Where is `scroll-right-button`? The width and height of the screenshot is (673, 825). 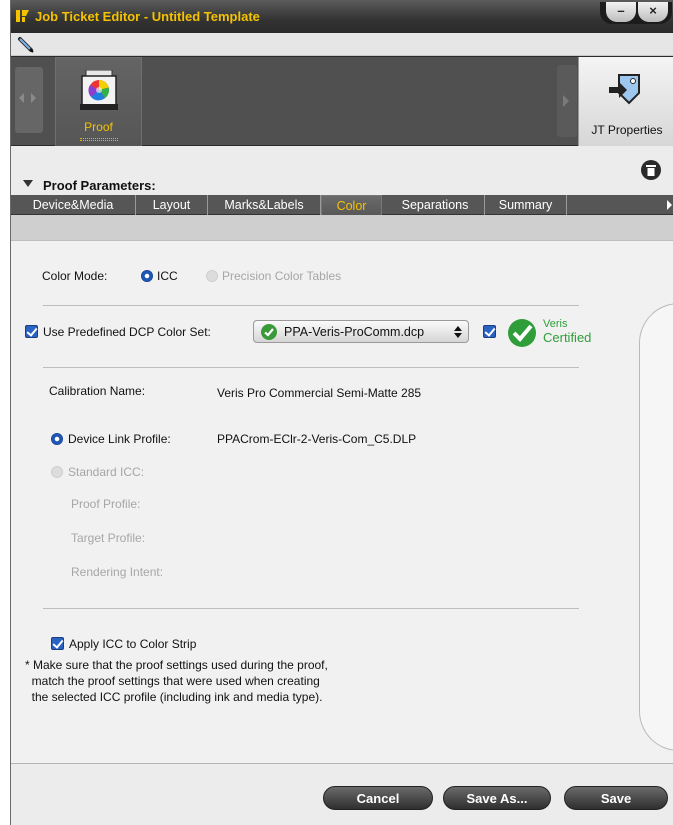
scroll-right-button is located at coordinates (567, 101).